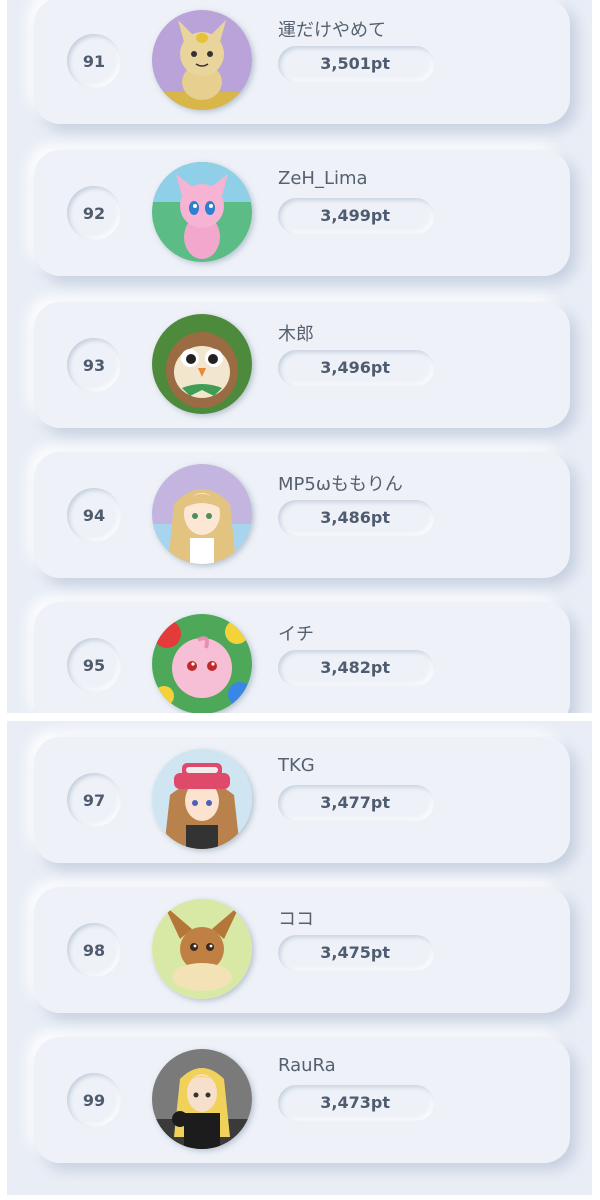 Image resolution: width=600 pixels, height=1200 pixels. I want to click on score-pill: 3,473pt, so click(356, 1103).